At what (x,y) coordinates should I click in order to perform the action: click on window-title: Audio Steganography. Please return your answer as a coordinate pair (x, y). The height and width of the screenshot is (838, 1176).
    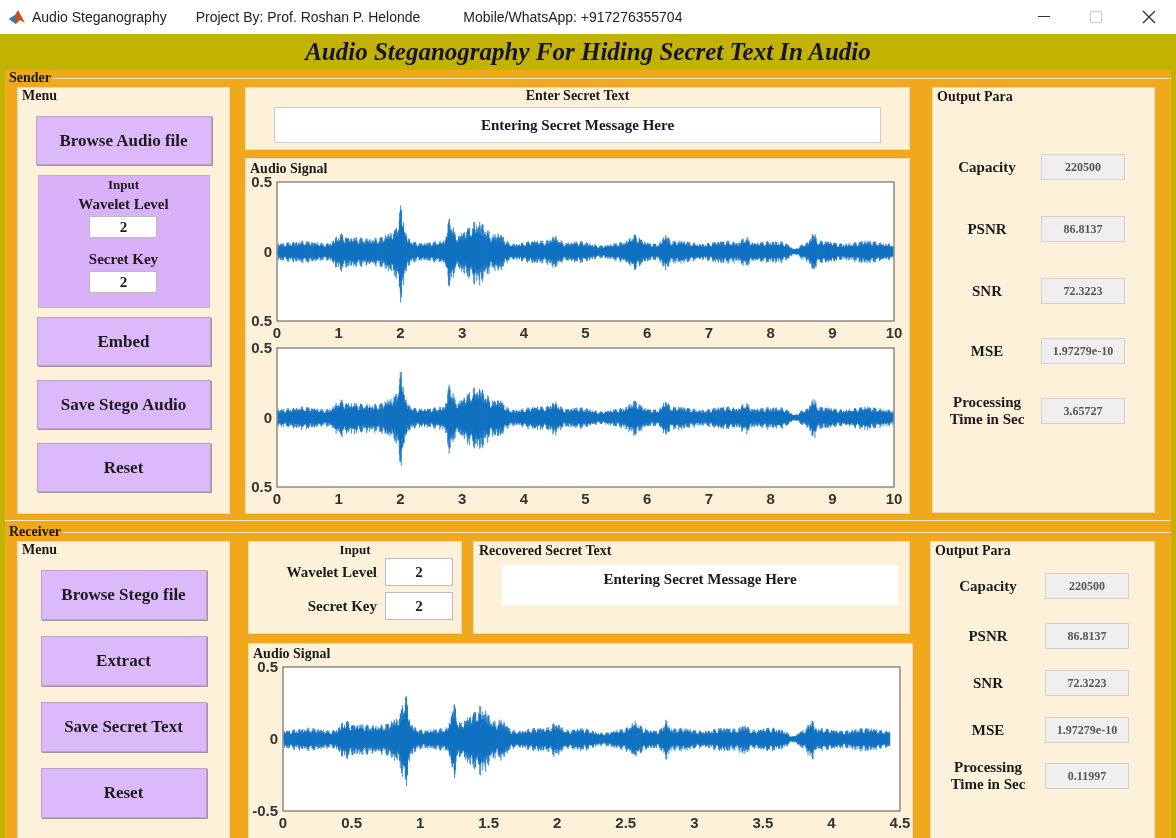
    Looking at the image, I should click on (99, 17).